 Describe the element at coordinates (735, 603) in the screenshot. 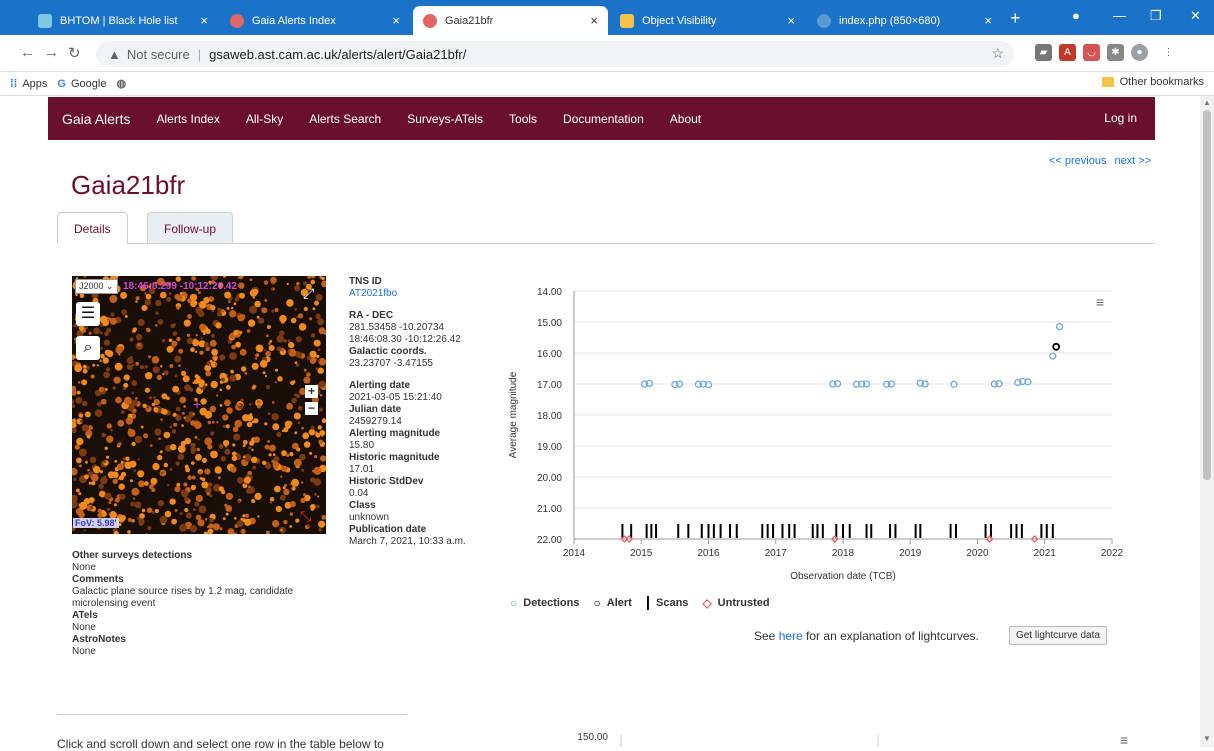

I see `legend-untrusted: ◇ Untrusted` at that location.